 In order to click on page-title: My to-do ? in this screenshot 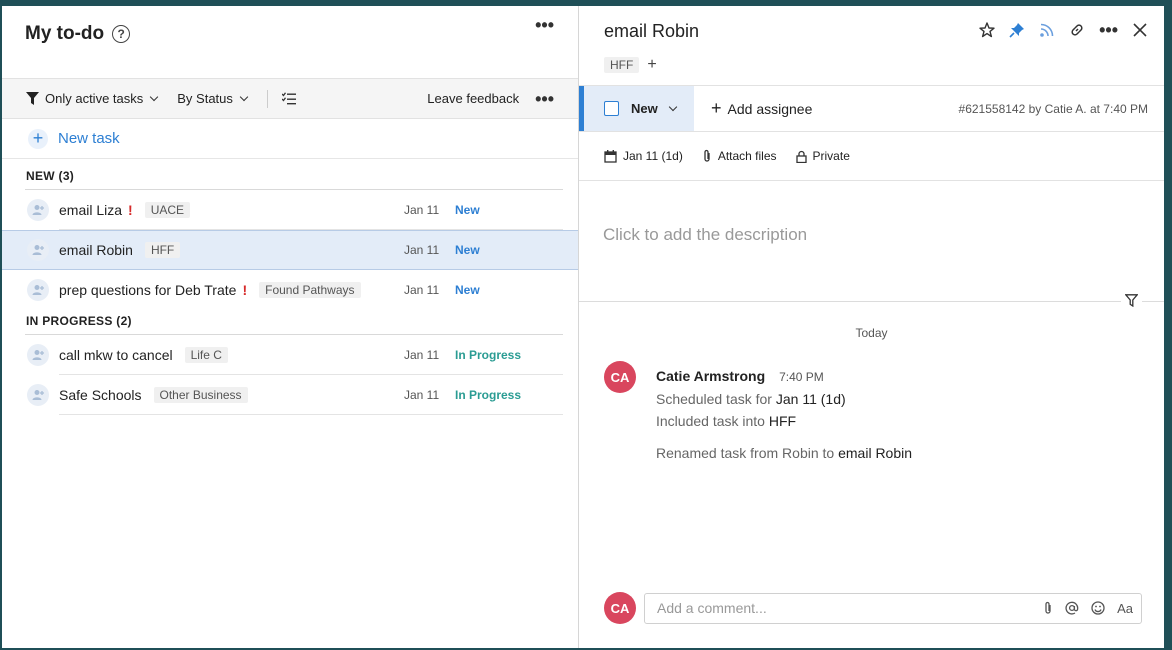, I will do `click(78, 34)`.